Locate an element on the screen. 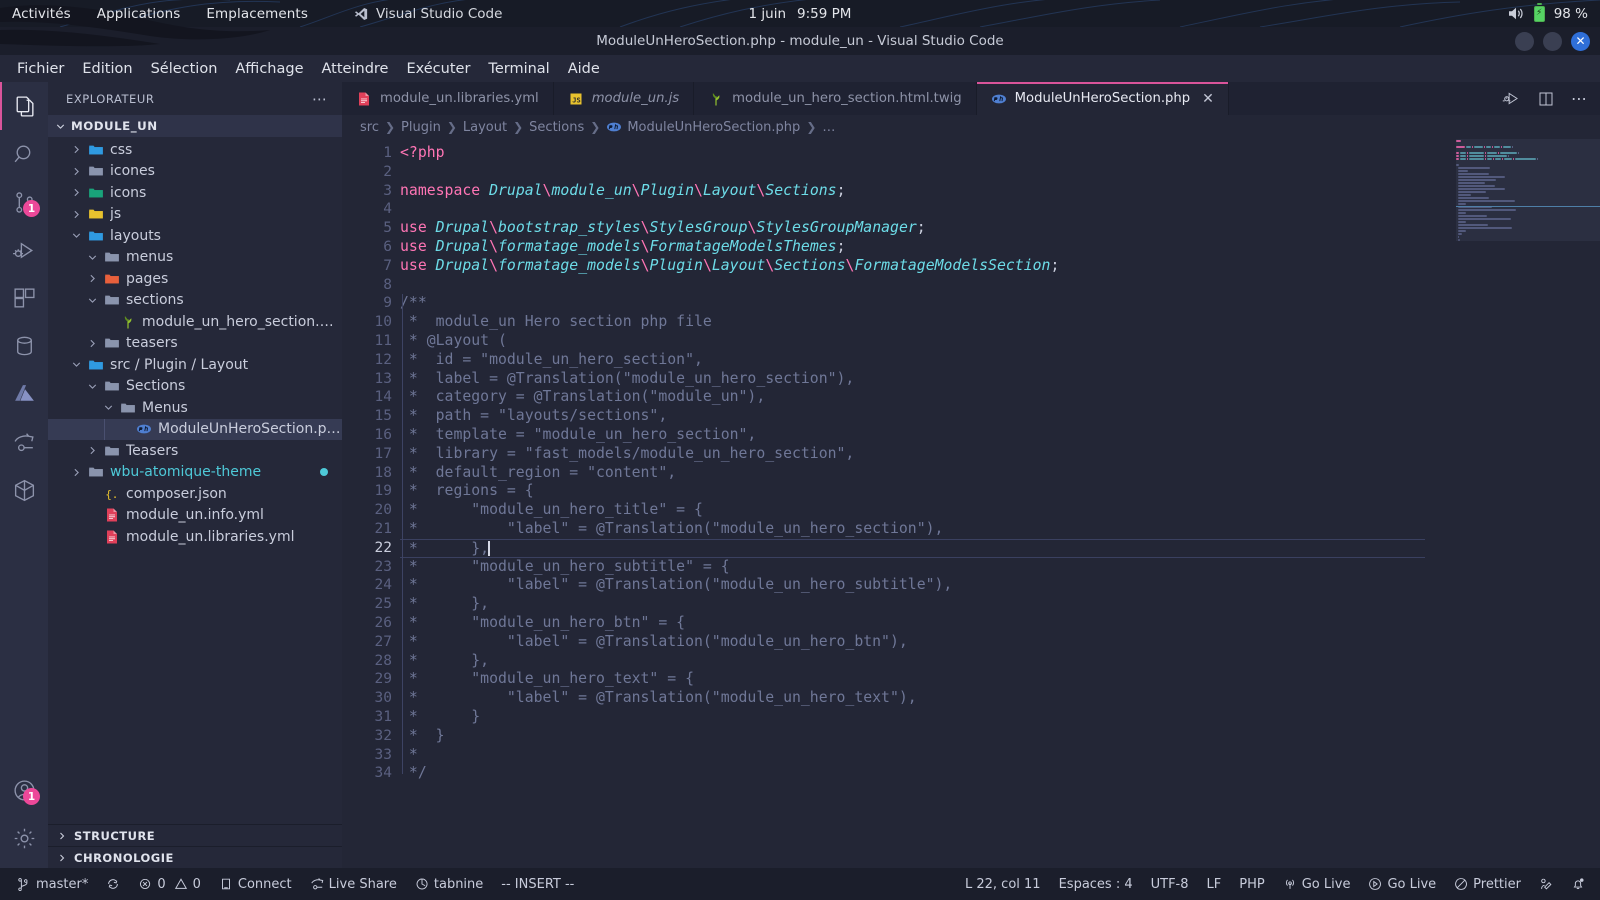 The height and width of the screenshot is (900, 1600). activitybar-azure-icon is located at coordinates (24, 394).